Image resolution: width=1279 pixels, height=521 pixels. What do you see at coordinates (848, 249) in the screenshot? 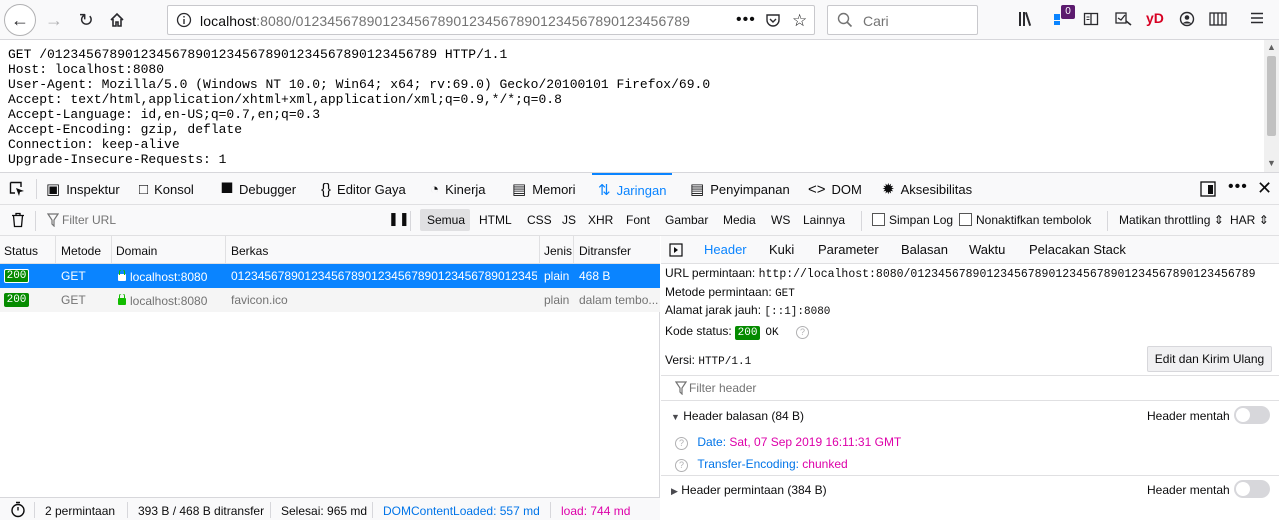
I see `tab-params: Parameter` at bounding box center [848, 249].